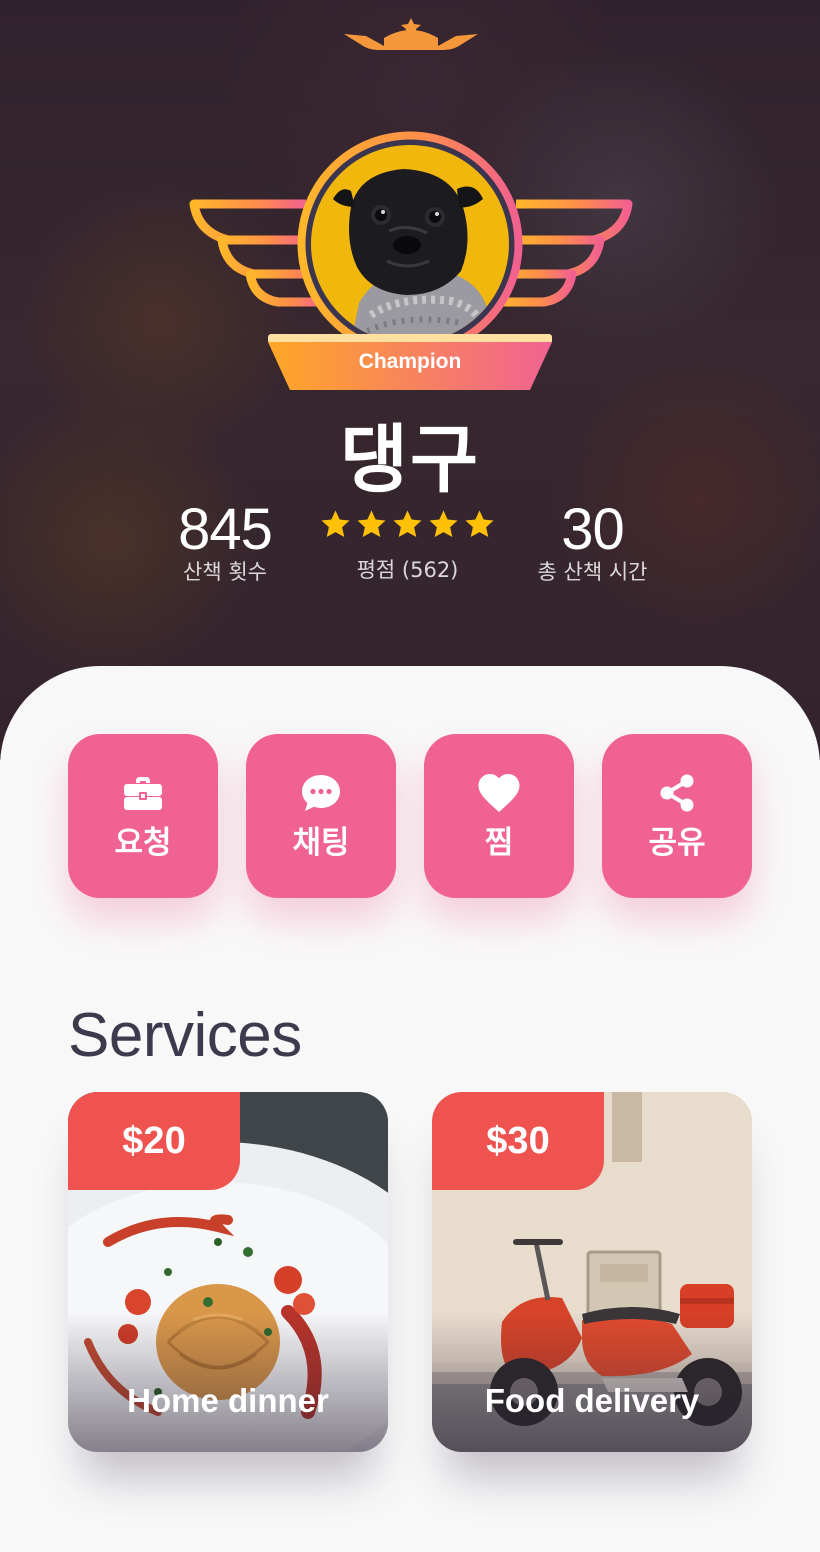  Describe the element at coordinates (499, 842) in the screenshot. I see `favorite-label: 찜` at that location.